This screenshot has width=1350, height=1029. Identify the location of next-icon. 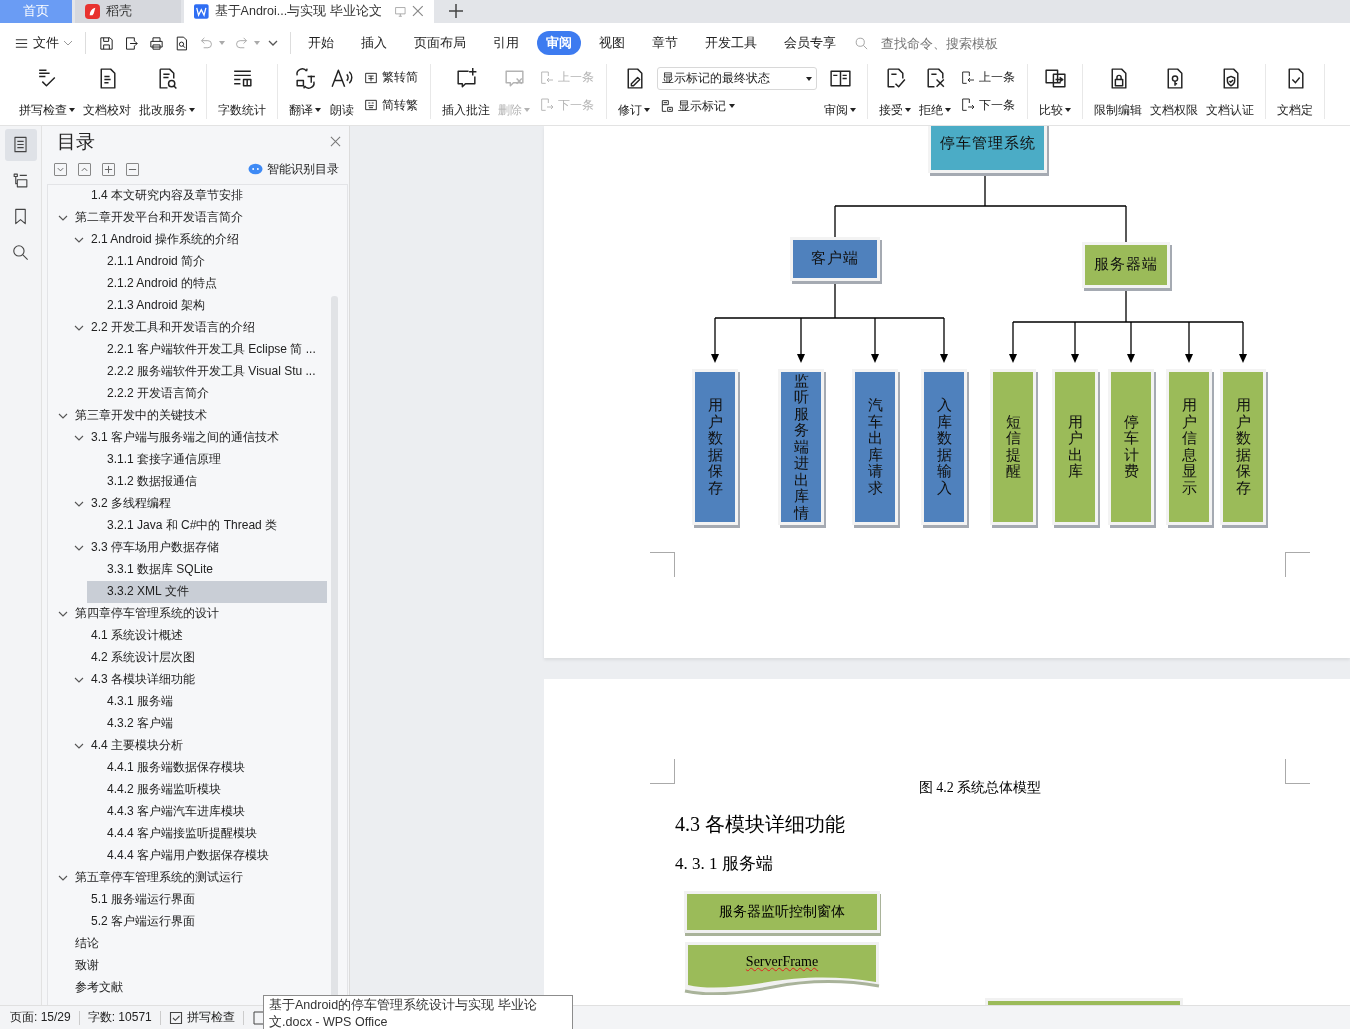
(547, 105).